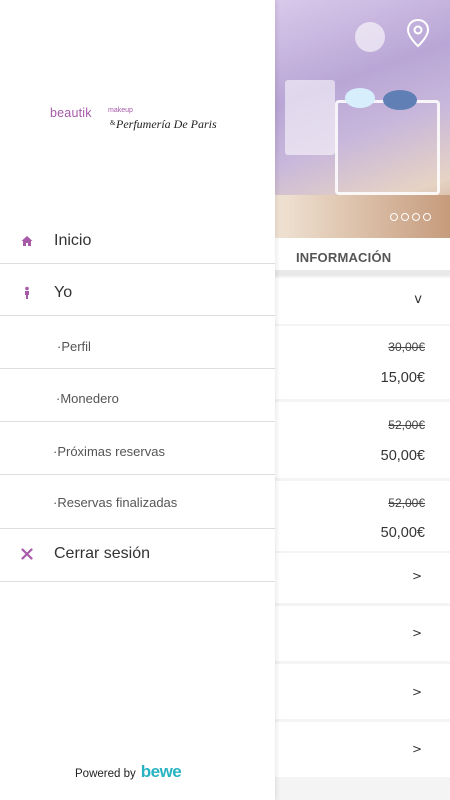 The width and height of the screenshot is (450, 800). What do you see at coordinates (120, 110) in the screenshot?
I see `logo-brand-suffix: makeup` at bounding box center [120, 110].